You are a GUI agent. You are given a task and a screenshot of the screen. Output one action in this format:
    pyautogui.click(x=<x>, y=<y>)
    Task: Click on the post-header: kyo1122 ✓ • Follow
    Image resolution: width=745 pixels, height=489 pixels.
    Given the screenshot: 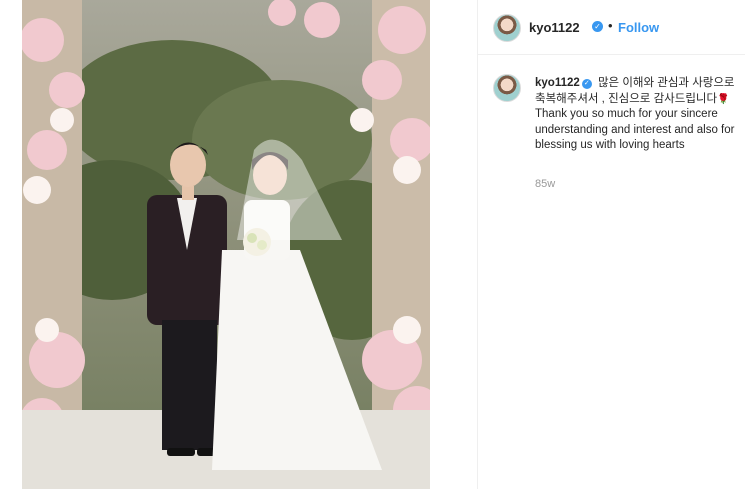 What is the action you would take?
    pyautogui.click(x=611, y=27)
    